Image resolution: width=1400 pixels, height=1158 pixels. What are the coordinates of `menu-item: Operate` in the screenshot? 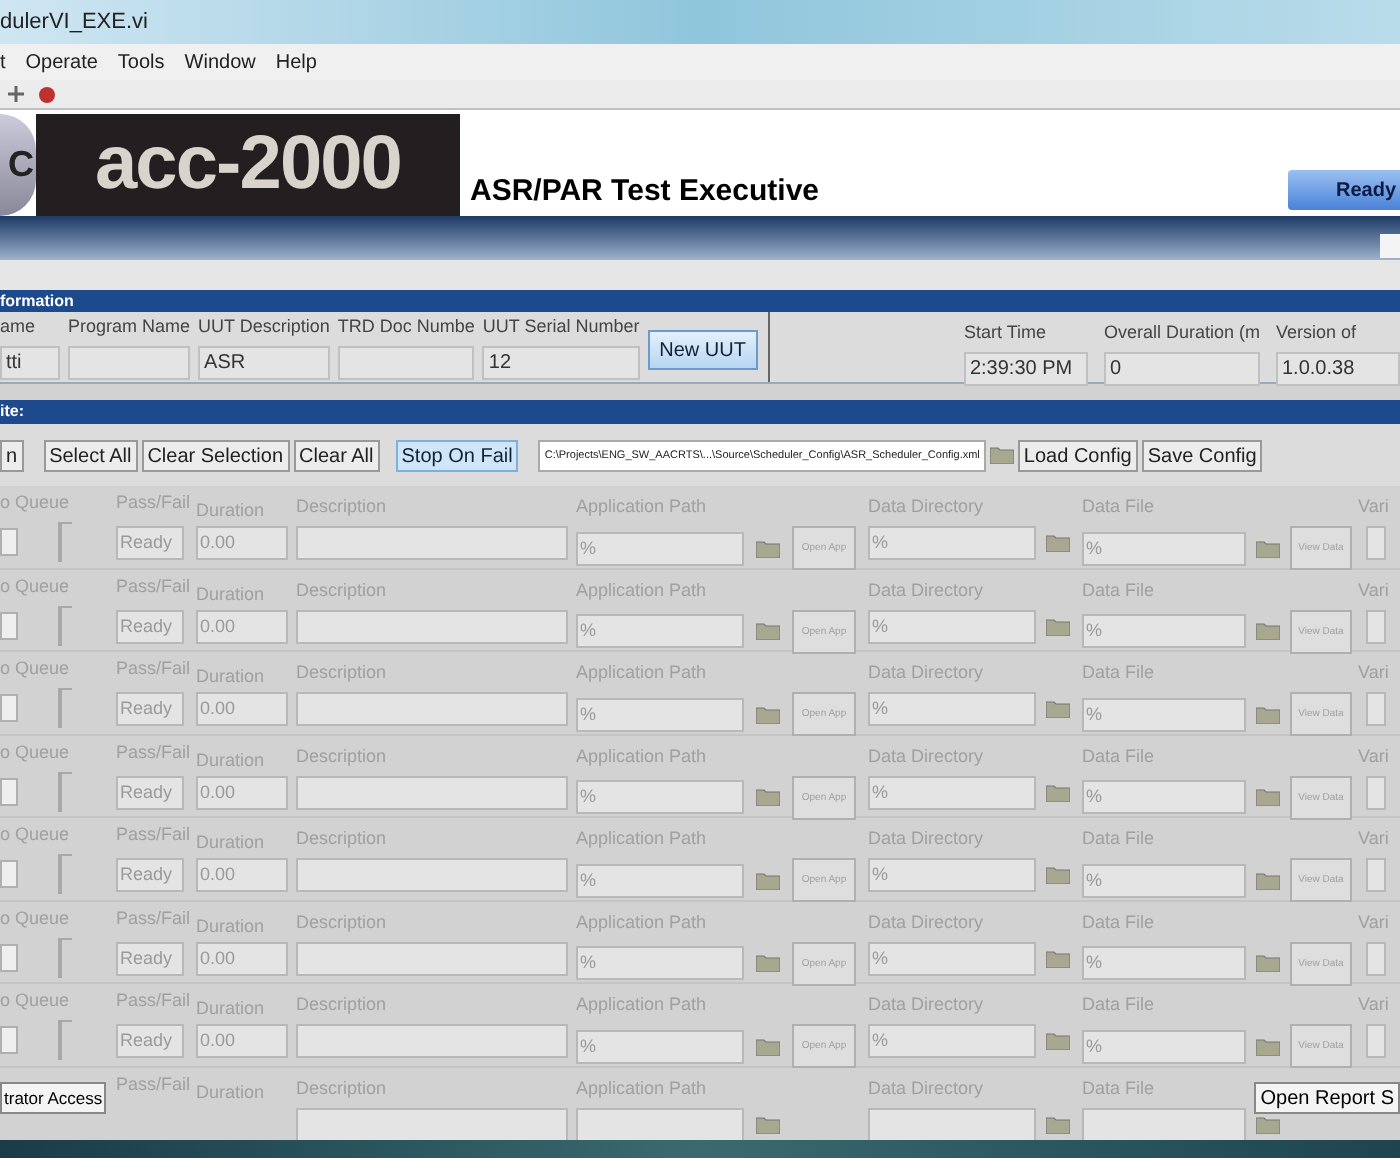 It's located at (61, 62).